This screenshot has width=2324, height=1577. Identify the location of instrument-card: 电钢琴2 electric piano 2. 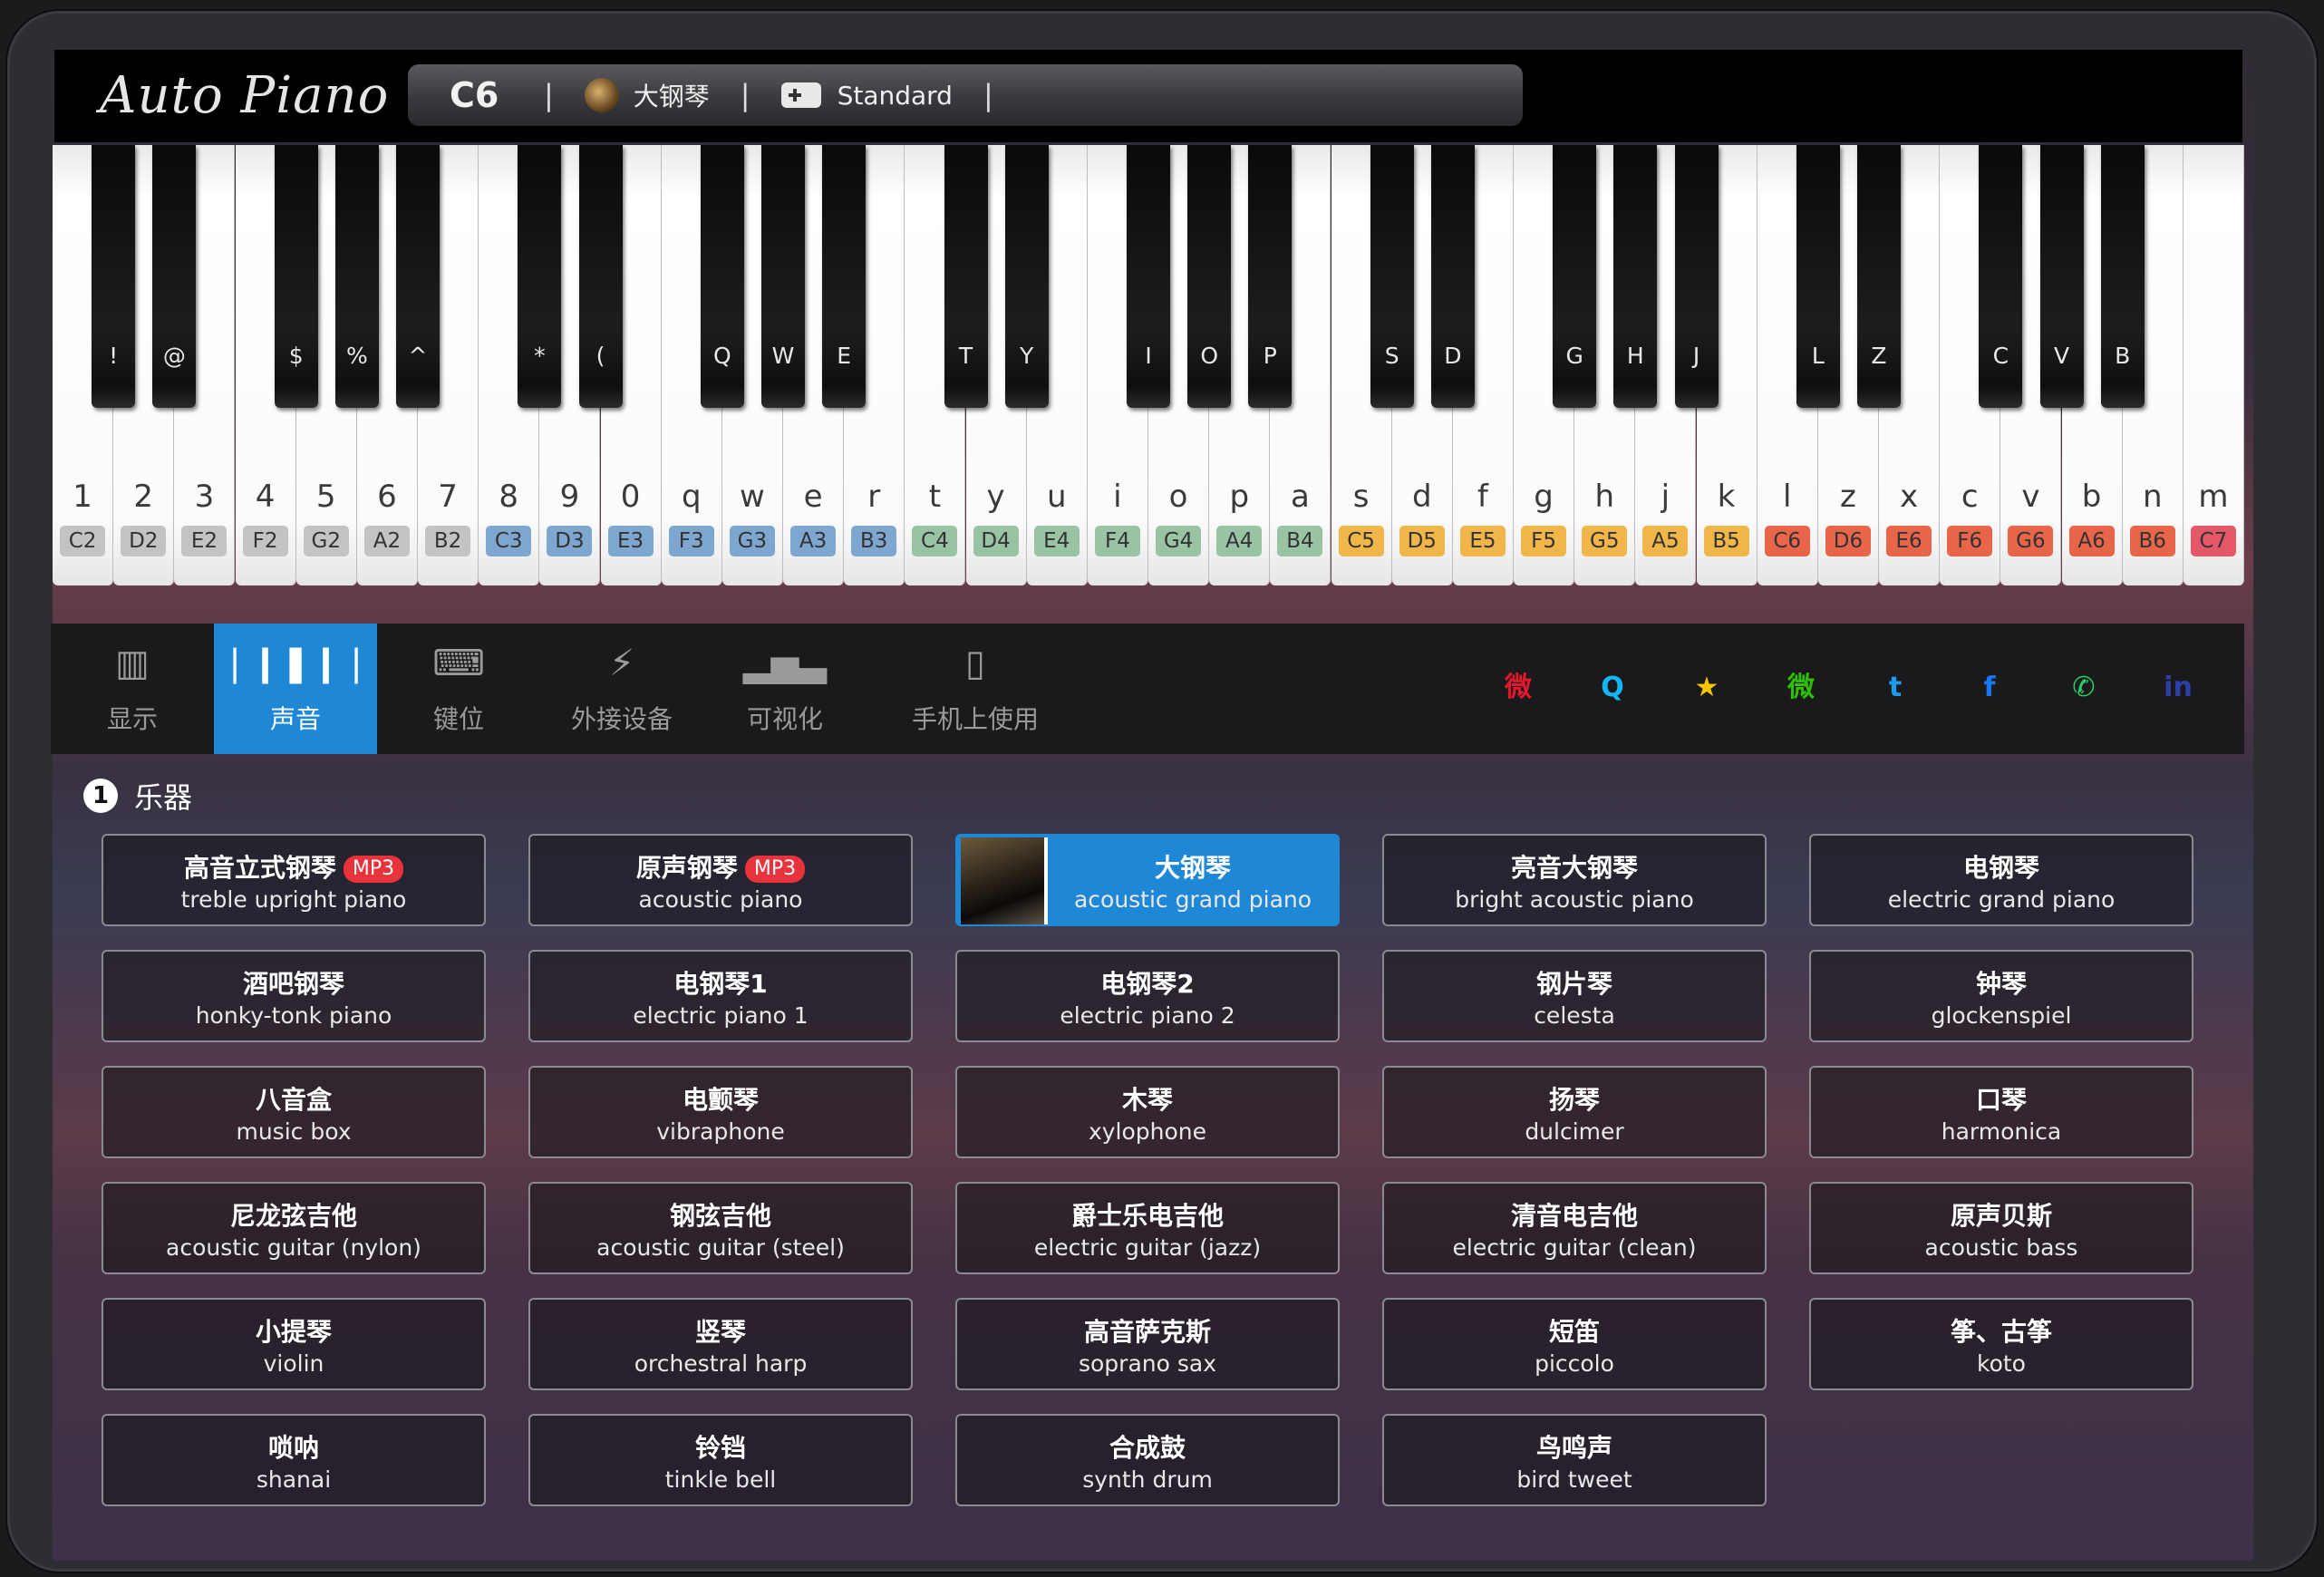
(1147, 996).